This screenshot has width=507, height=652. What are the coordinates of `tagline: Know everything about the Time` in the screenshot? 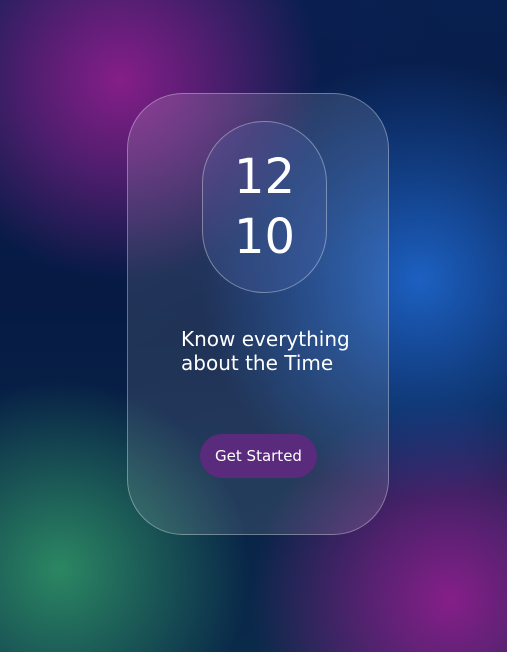 It's located at (276, 351).